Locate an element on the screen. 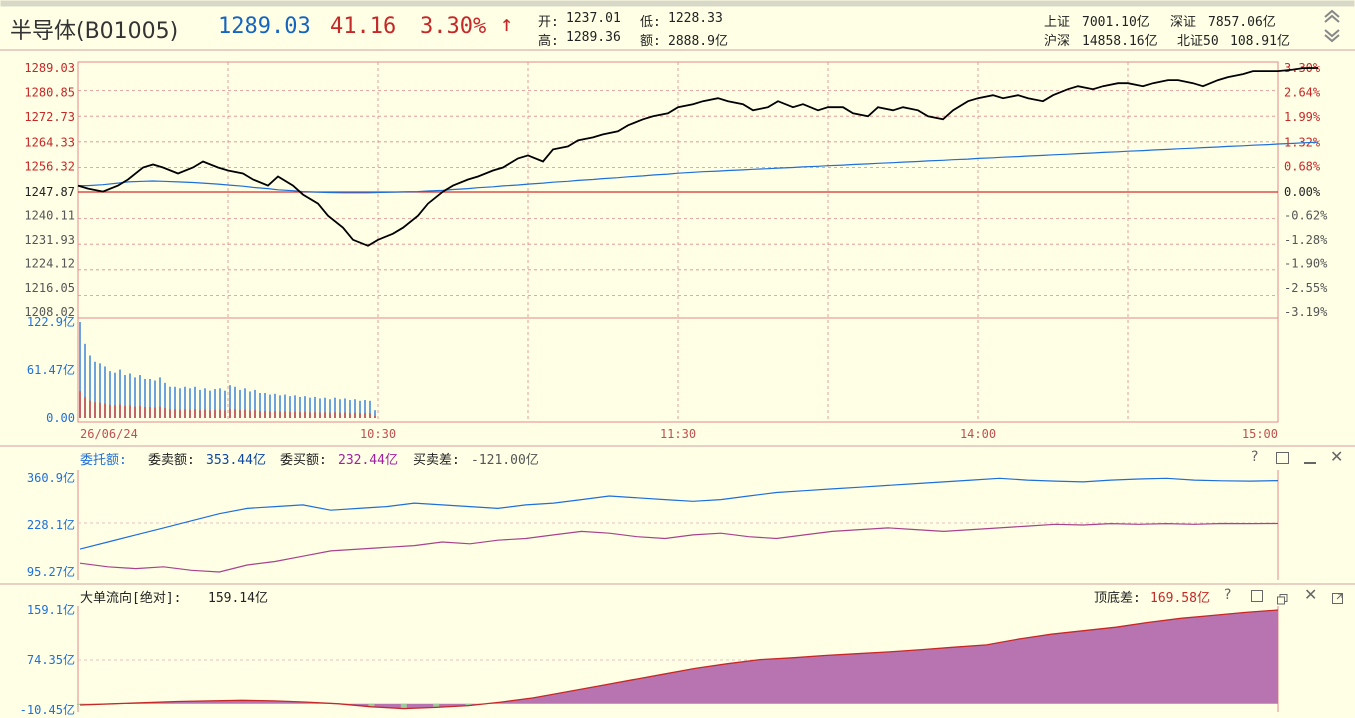 This screenshot has width=1355, height=718. order-diff-value: -121.00亿 is located at coordinates (505, 460).